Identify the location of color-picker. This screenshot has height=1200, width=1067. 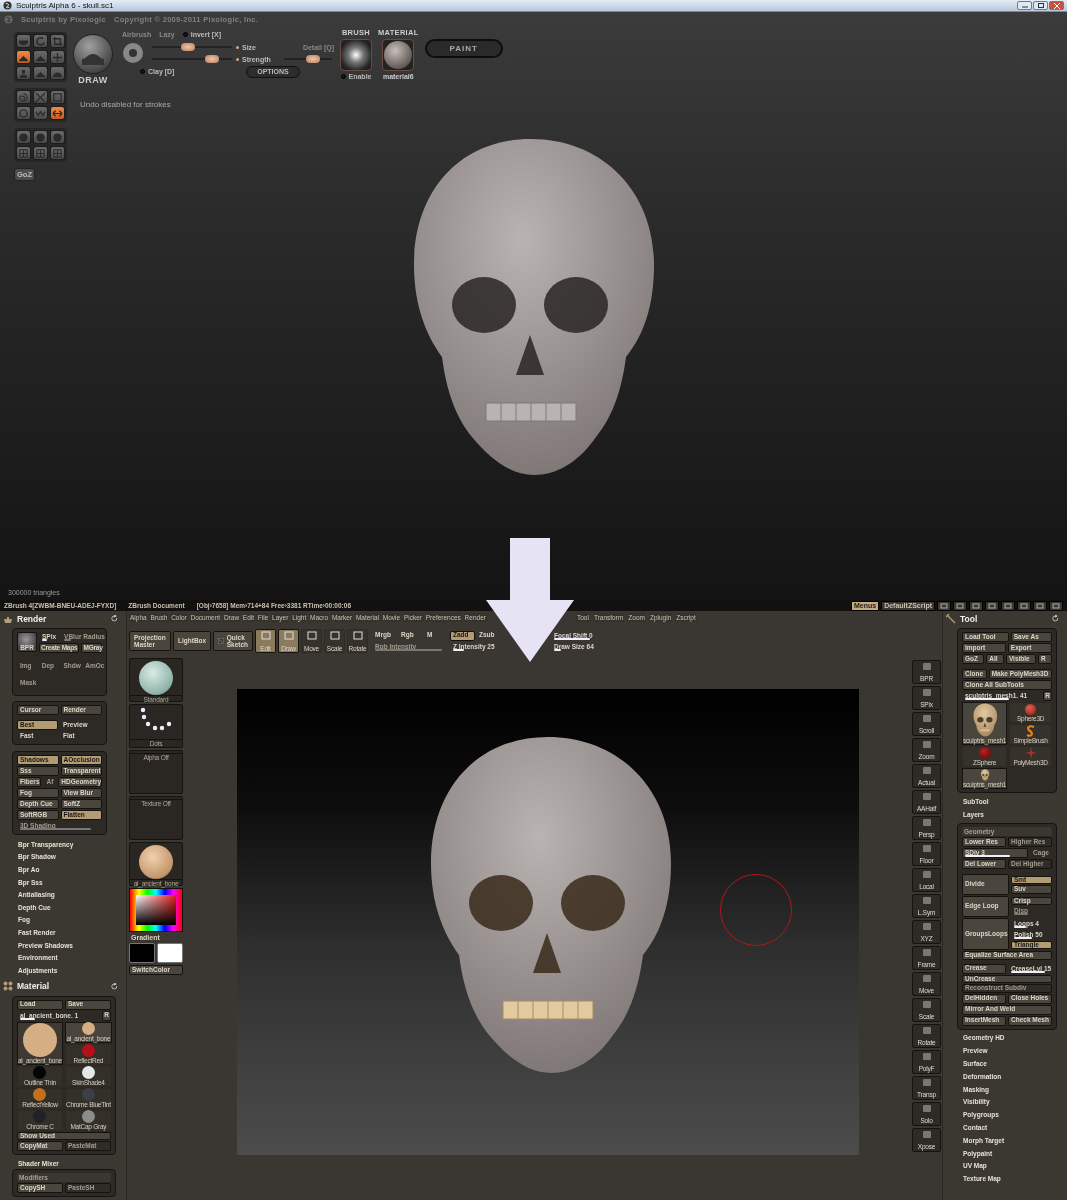
(156, 910).